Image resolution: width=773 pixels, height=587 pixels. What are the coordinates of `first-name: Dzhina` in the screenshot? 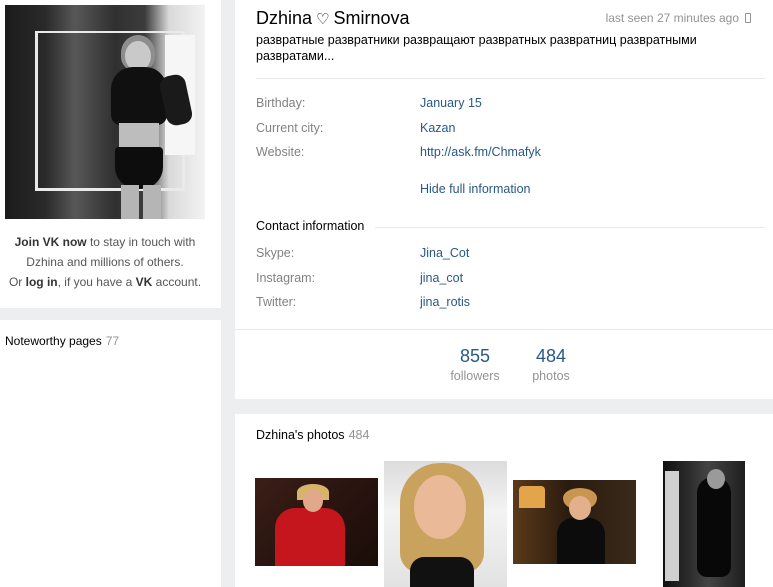 It's located at (284, 18).